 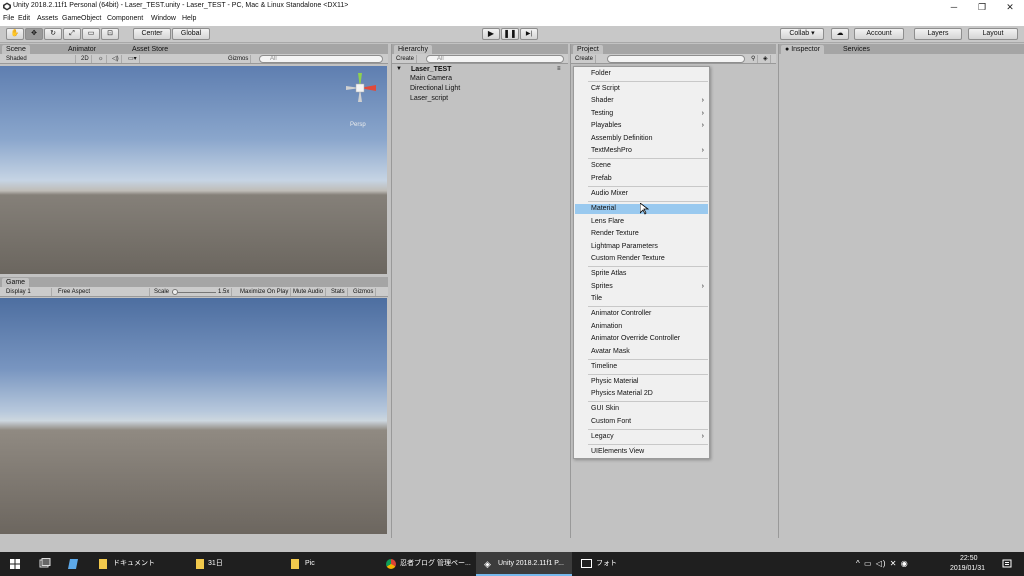 I want to click on menu-item-legacy: Legacy ›, so click(x=641, y=437).